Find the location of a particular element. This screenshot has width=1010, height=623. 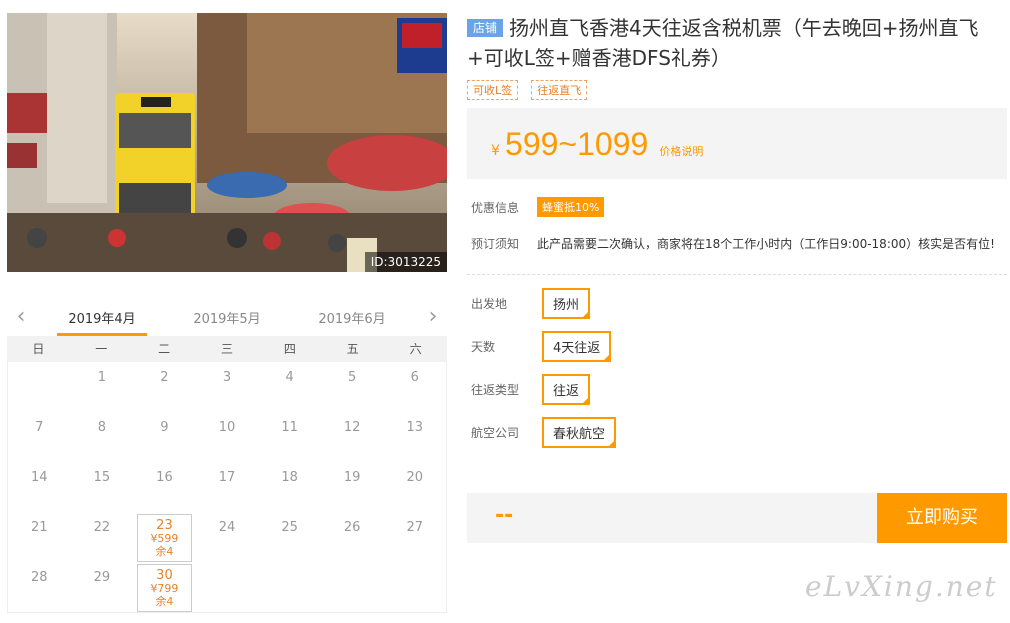

calendar-day: 13 is located at coordinates (414, 437).